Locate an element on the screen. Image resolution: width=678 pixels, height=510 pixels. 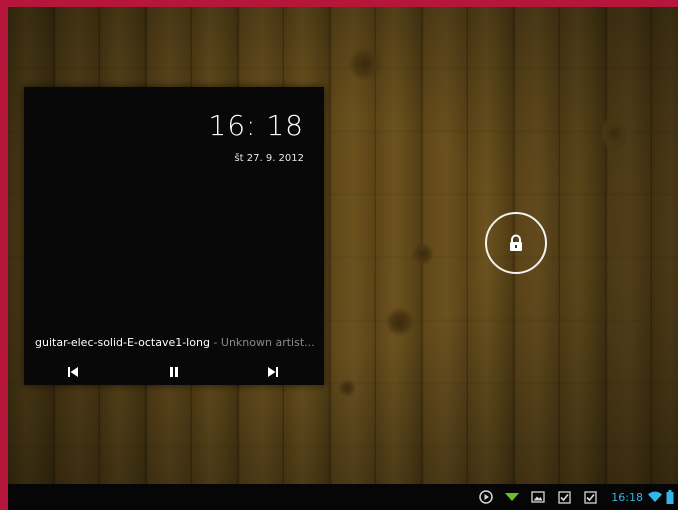
download-notification is located at coordinates (512, 497).